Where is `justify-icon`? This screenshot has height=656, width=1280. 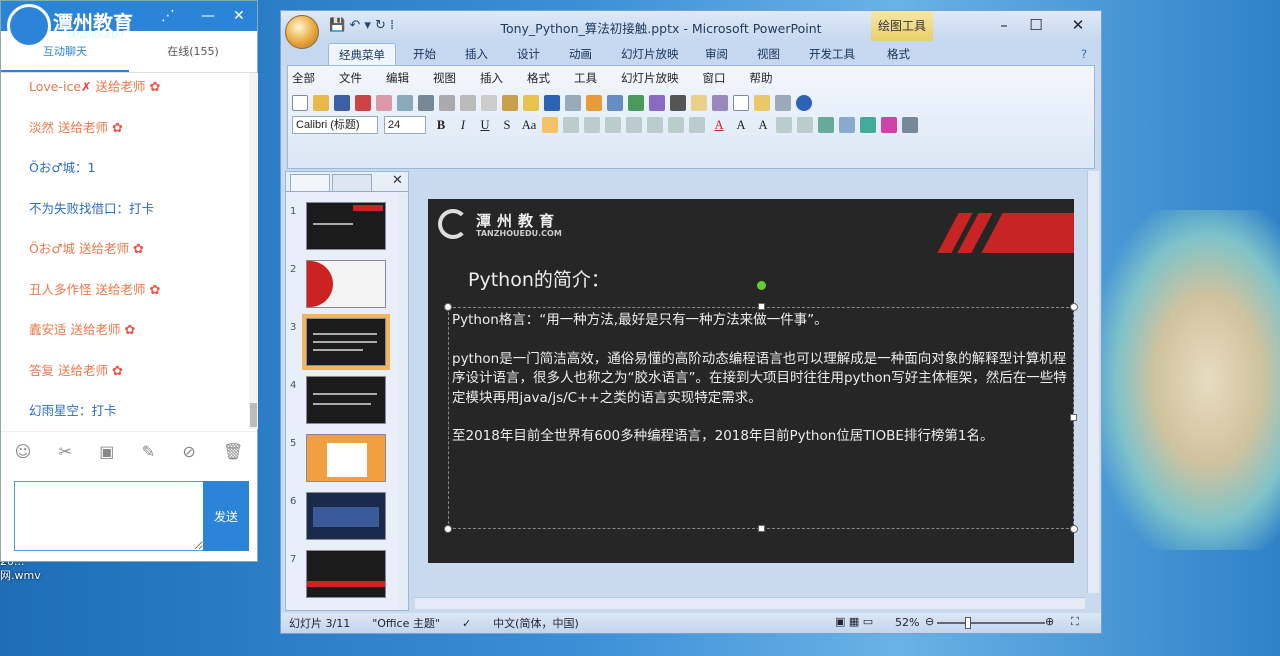 justify-icon is located at coordinates (613, 125).